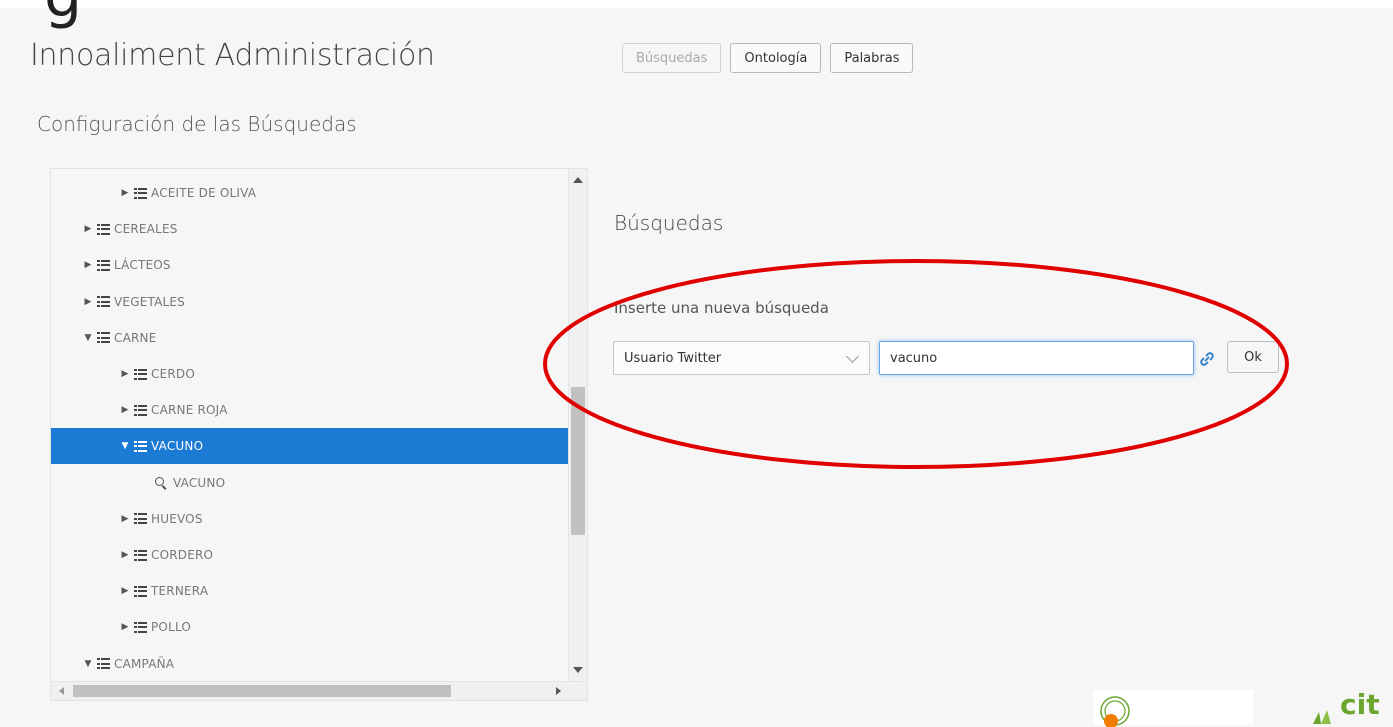 This screenshot has width=1393, height=727. What do you see at coordinates (171, 627) in the screenshot?
I see `tree-item-label: POLLO` at bounding box center [171, 627].